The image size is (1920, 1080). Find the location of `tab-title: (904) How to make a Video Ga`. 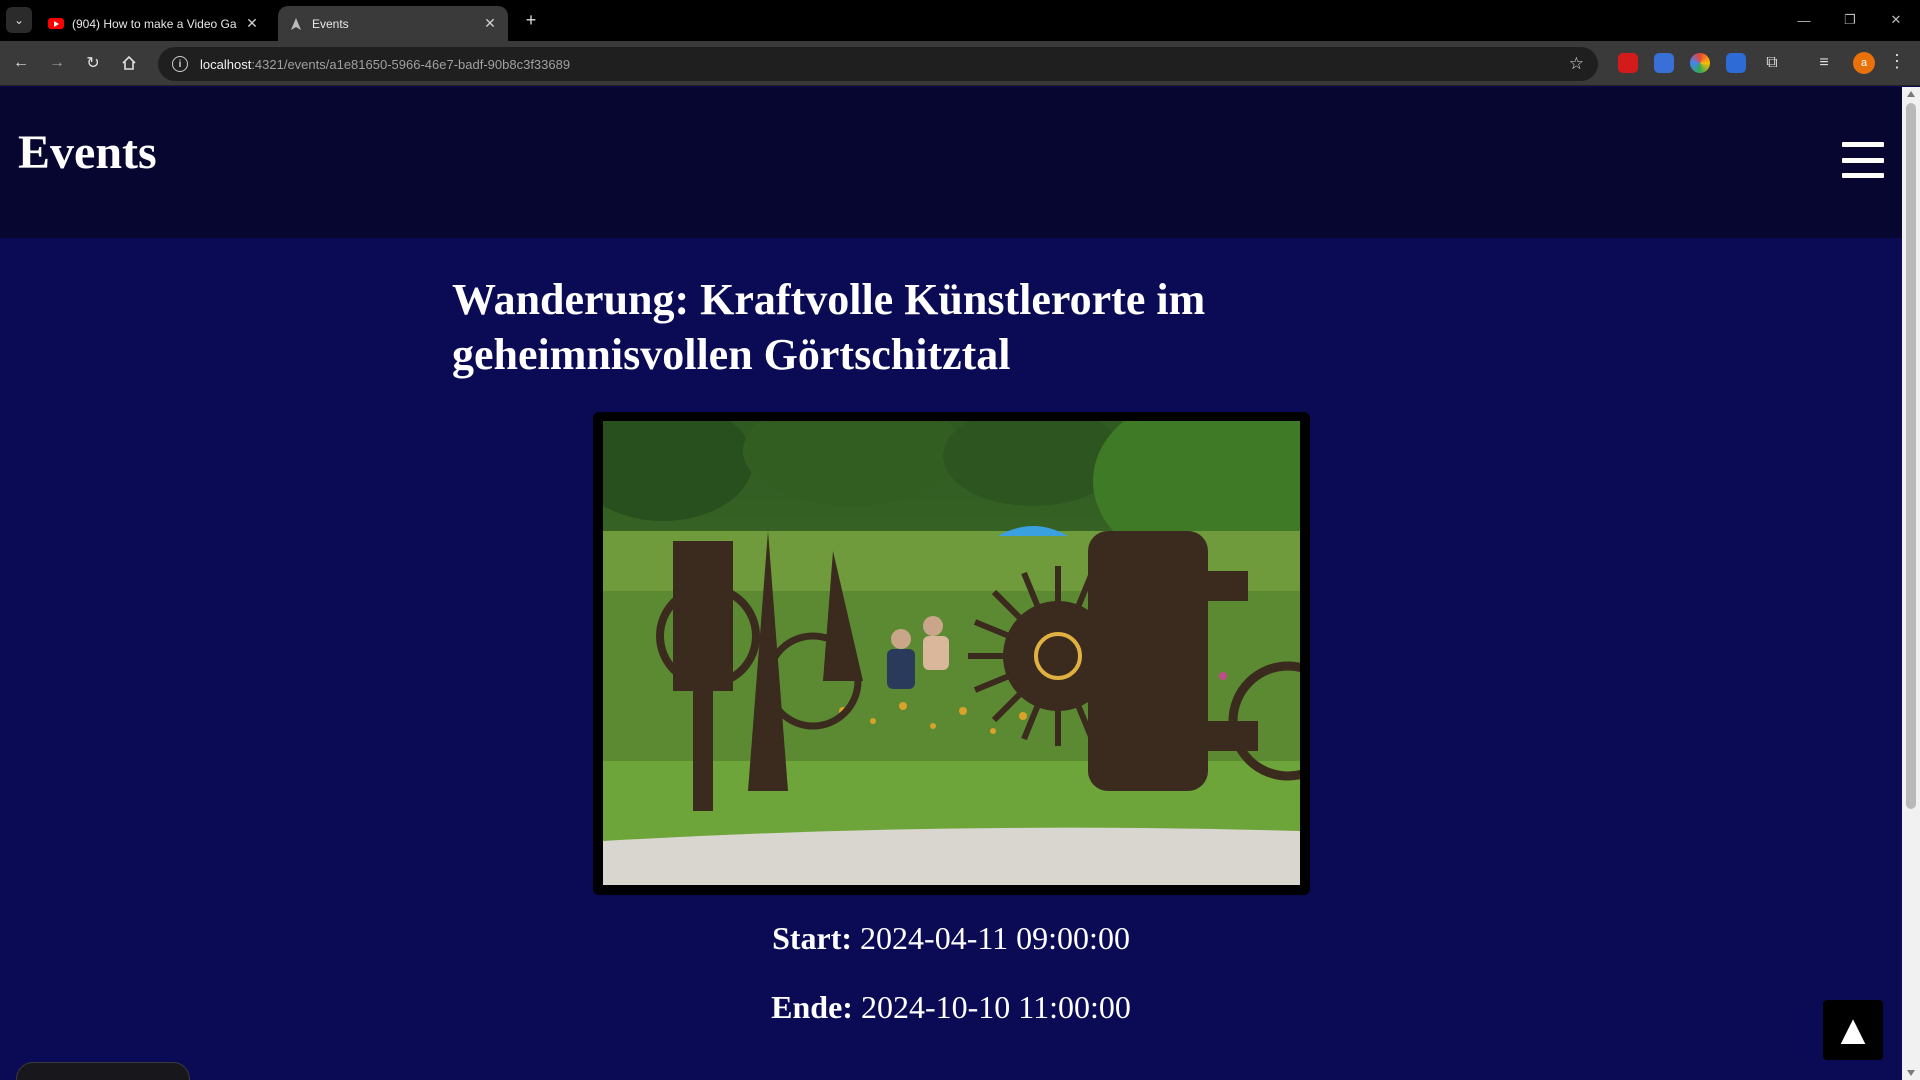

tab-title: (904) How to make a Video Ga is located at coordinates (154, 23).